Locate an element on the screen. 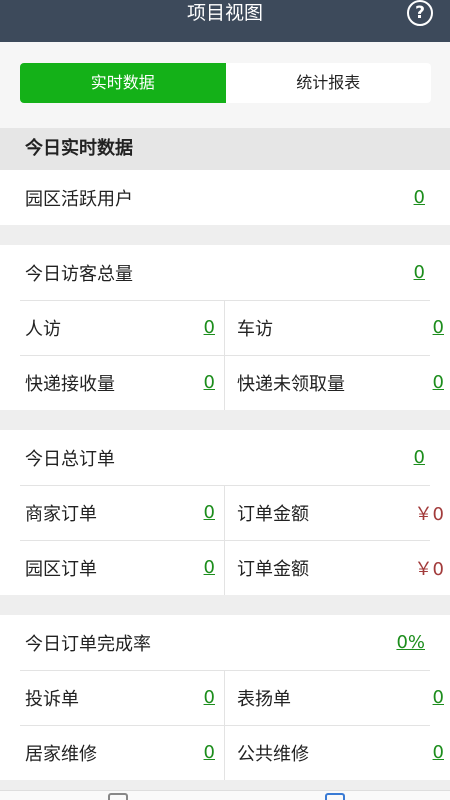 The height and width of the screenshot is (800, 450). park-orders-cell: 园区订单 0 is located at coordinates (112, 567).